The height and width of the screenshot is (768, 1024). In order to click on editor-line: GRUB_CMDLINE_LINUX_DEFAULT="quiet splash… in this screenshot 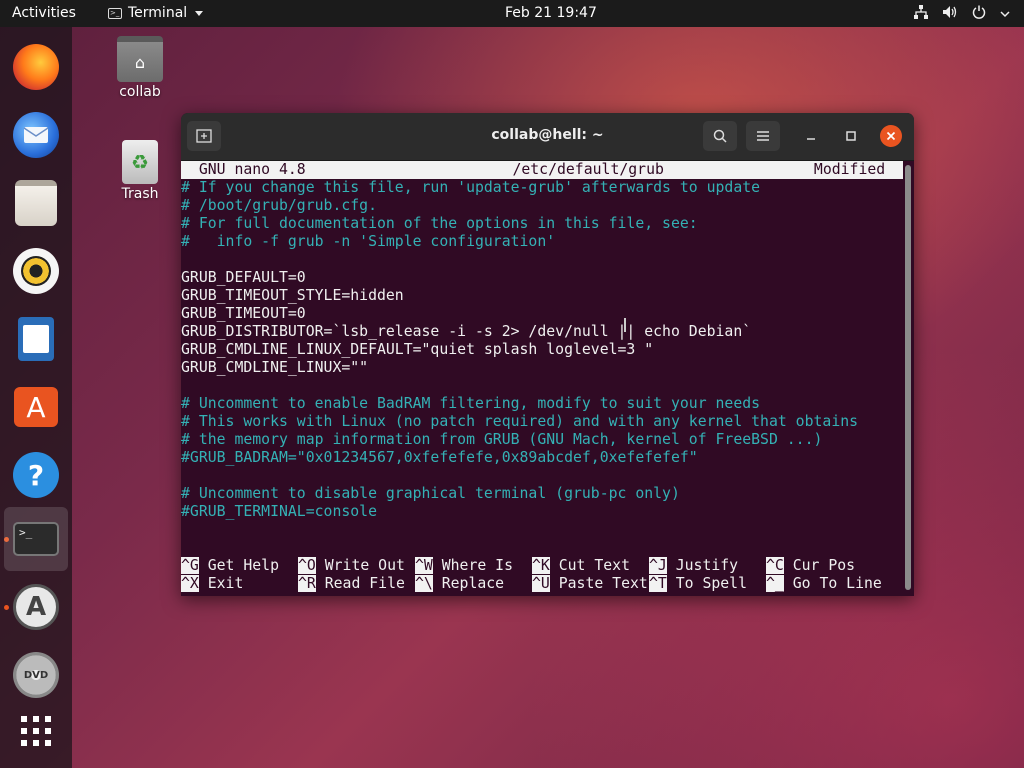, I will do `click(542, 350)`.